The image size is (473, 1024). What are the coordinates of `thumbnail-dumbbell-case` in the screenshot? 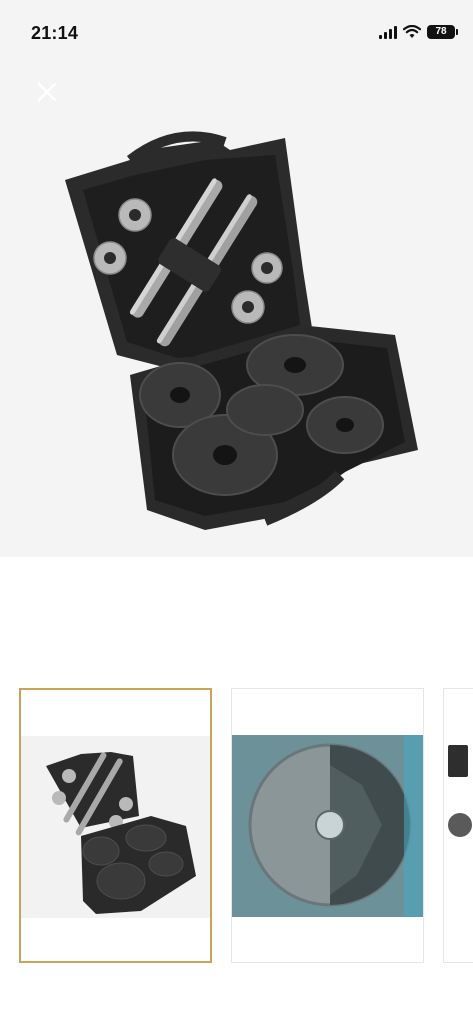 It's located at (115, 825).